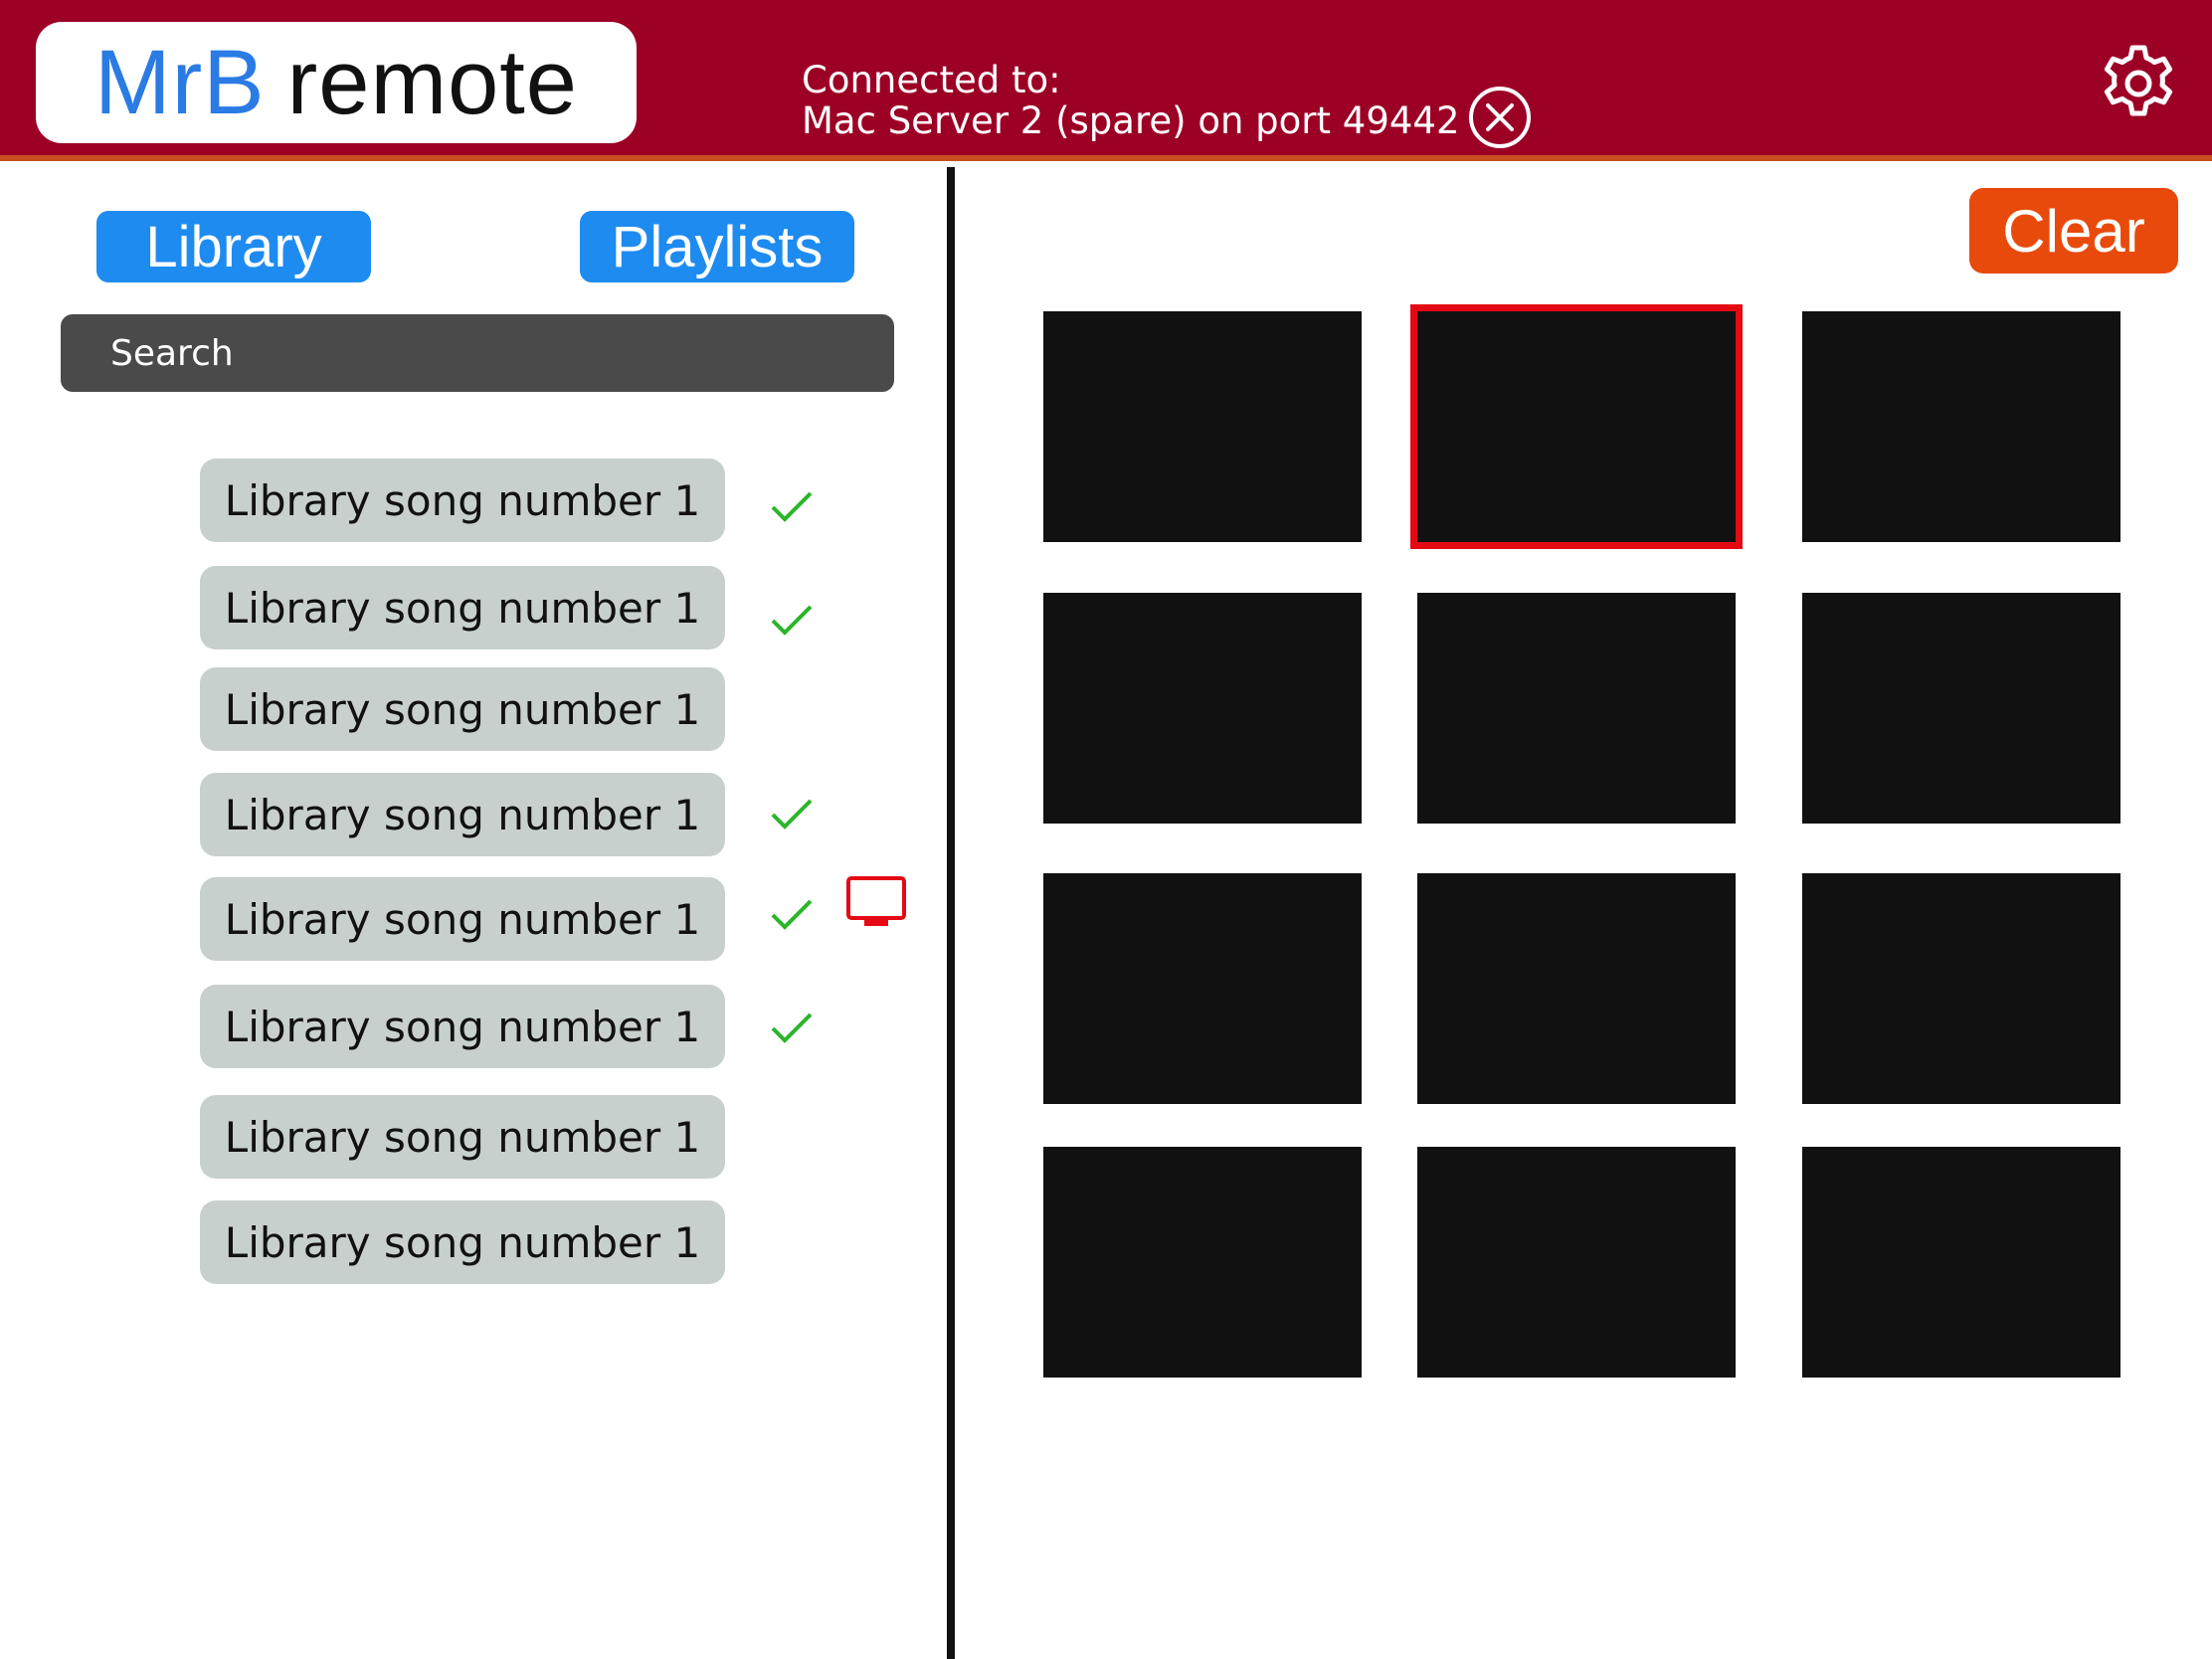  What do you see at coordinates (1576, 426) in the screenshot?
I see `grid-tile-2-selected` at bounding box center [1576, 426].